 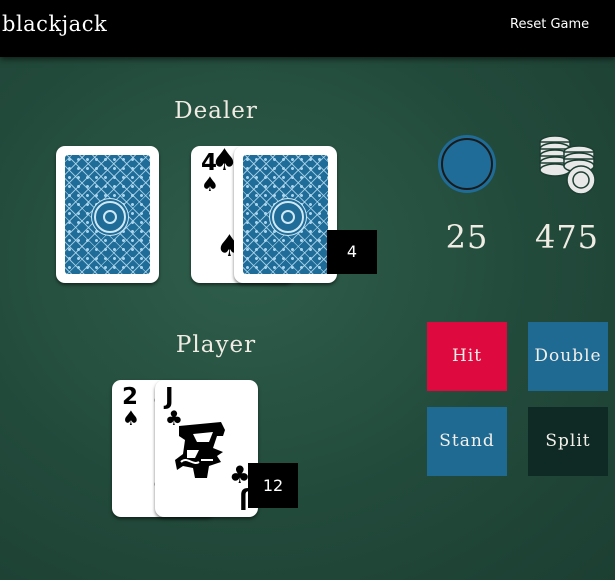 What do you see at coordinates (307, 28) in the screenshot?
I see `top-bar: blackjack Reset Game` at bounding box center [307, 28].